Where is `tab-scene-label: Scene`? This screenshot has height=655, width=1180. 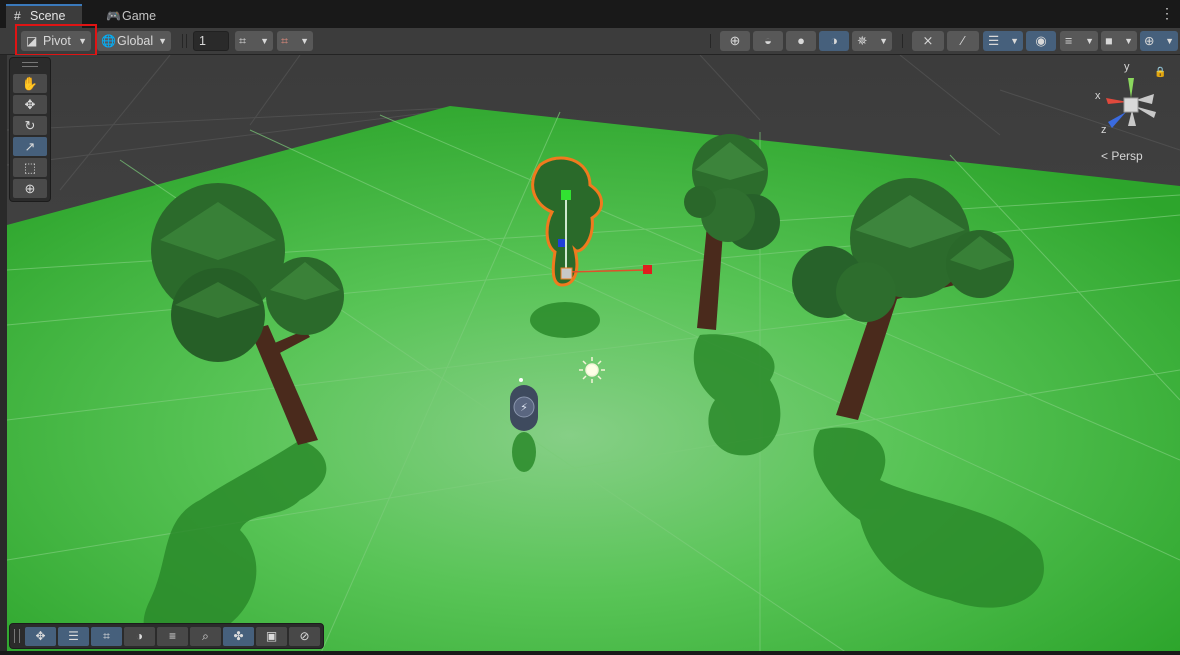 tab-scene-label: Scene is located at coordinates (48, 16).